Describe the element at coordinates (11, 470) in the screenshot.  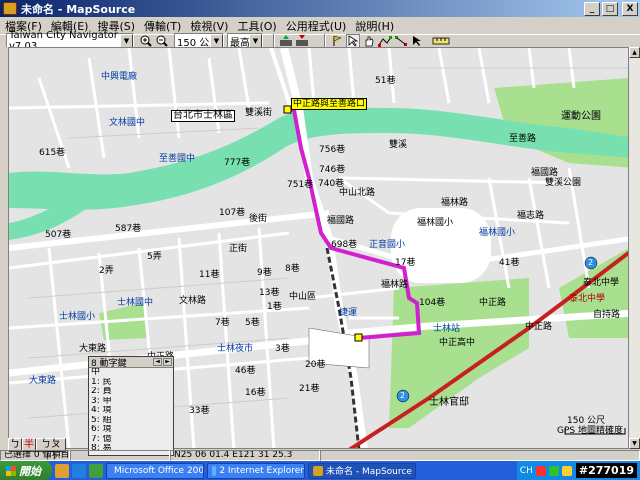
I see `windows-logo-icon` at that location.